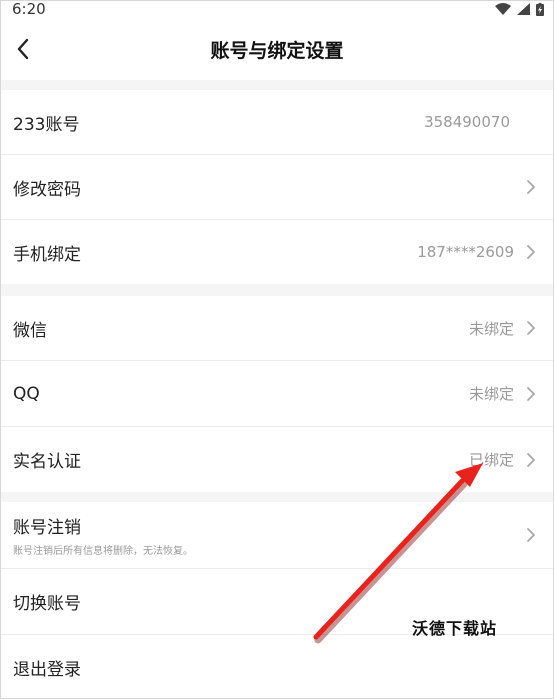 This screenshot has width=554, height=699. I want to click on phone-binding-value: 187****2609, so click(465, 252).